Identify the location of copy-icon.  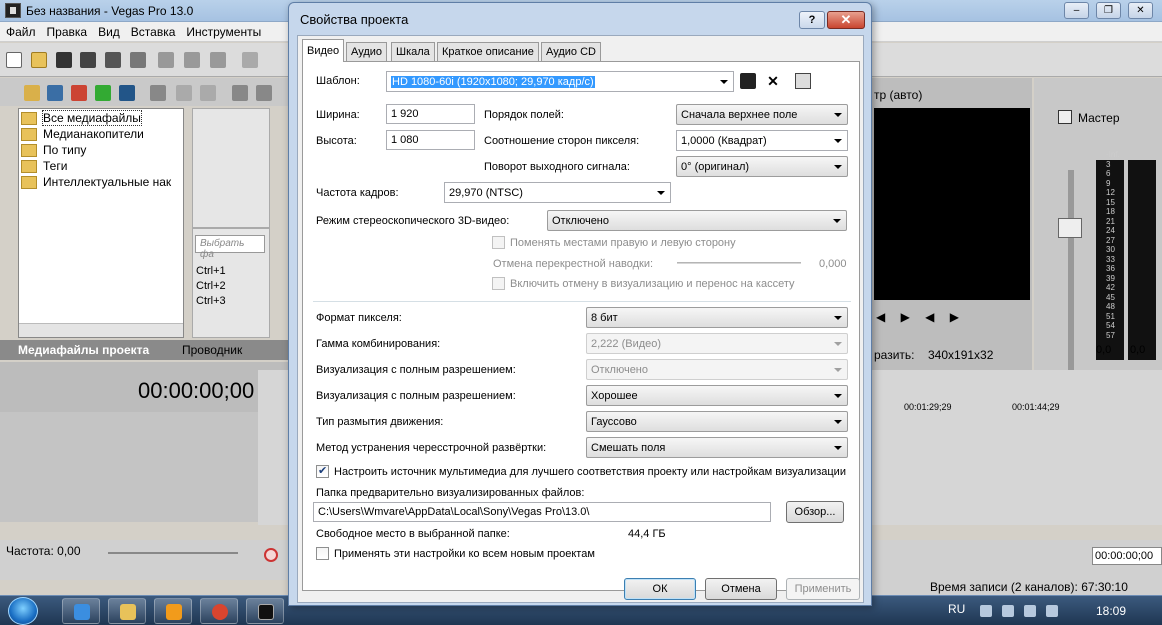
(192, 60).